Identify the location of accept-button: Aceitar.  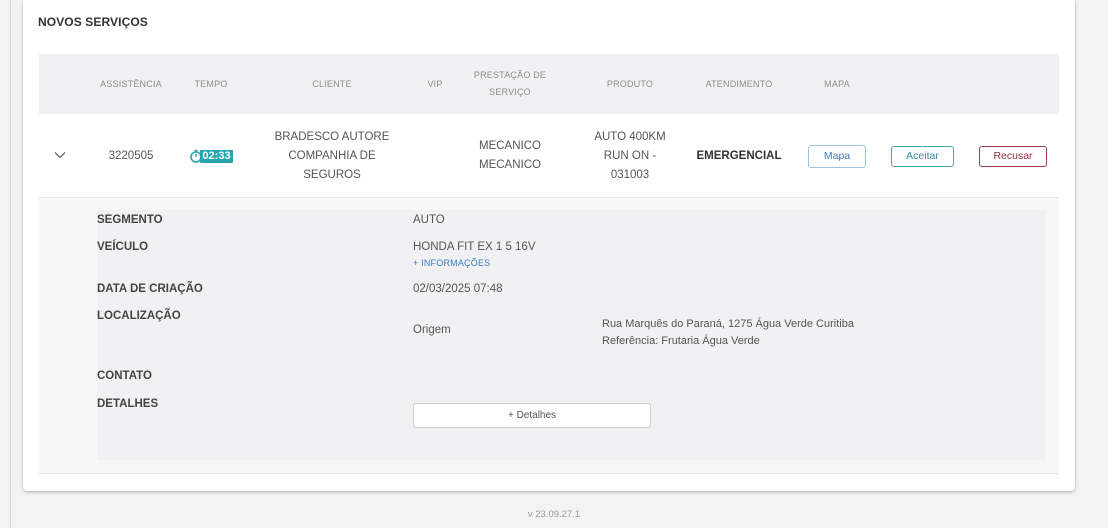
(922, 156).